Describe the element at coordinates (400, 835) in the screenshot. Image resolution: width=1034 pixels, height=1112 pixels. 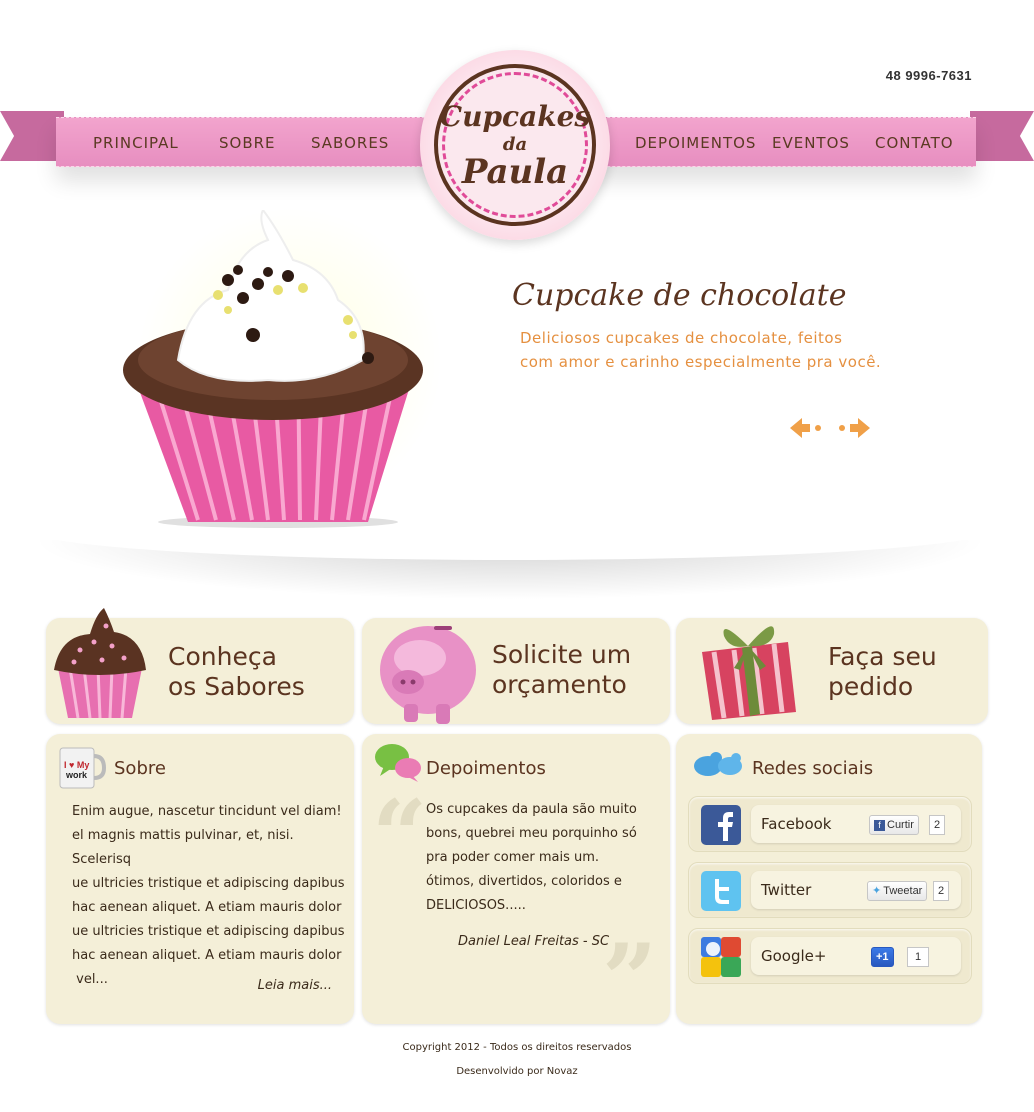
I see `quote-open-icon: “` at that location.